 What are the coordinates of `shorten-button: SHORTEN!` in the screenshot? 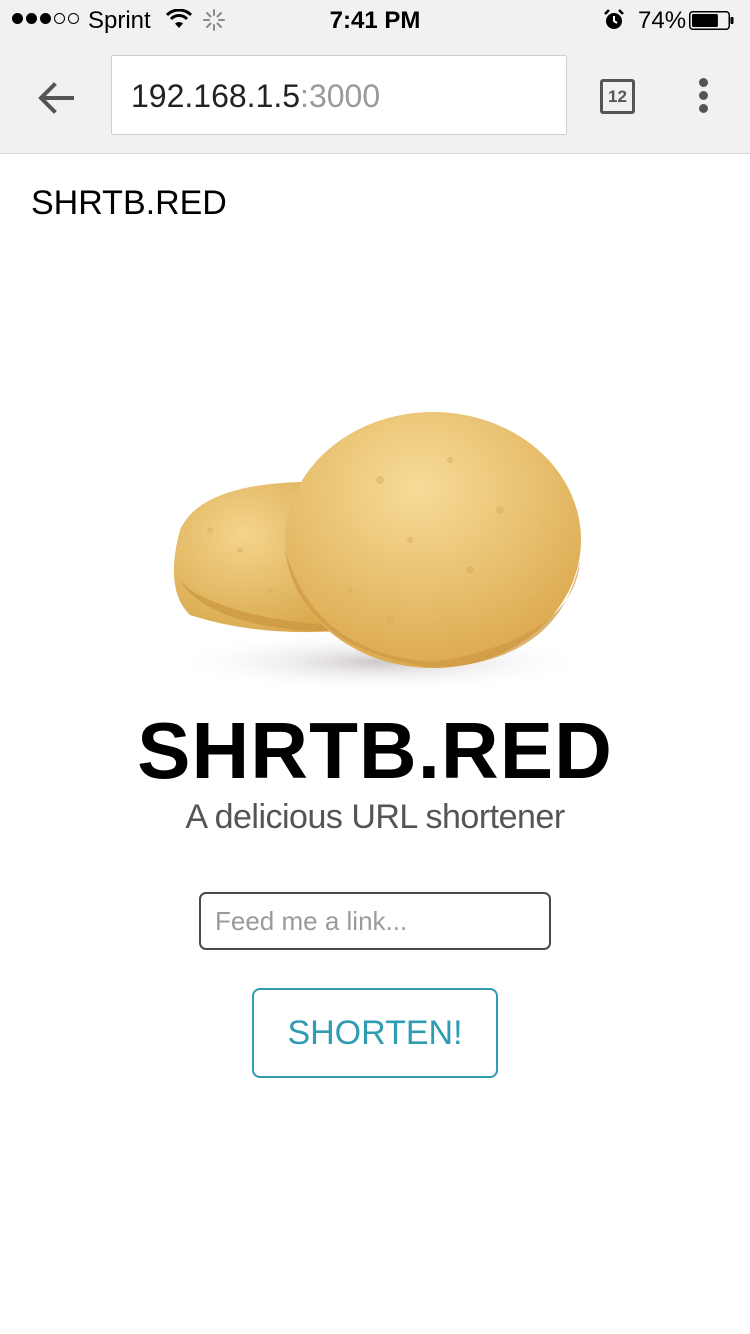 It's located at (375, 1033).